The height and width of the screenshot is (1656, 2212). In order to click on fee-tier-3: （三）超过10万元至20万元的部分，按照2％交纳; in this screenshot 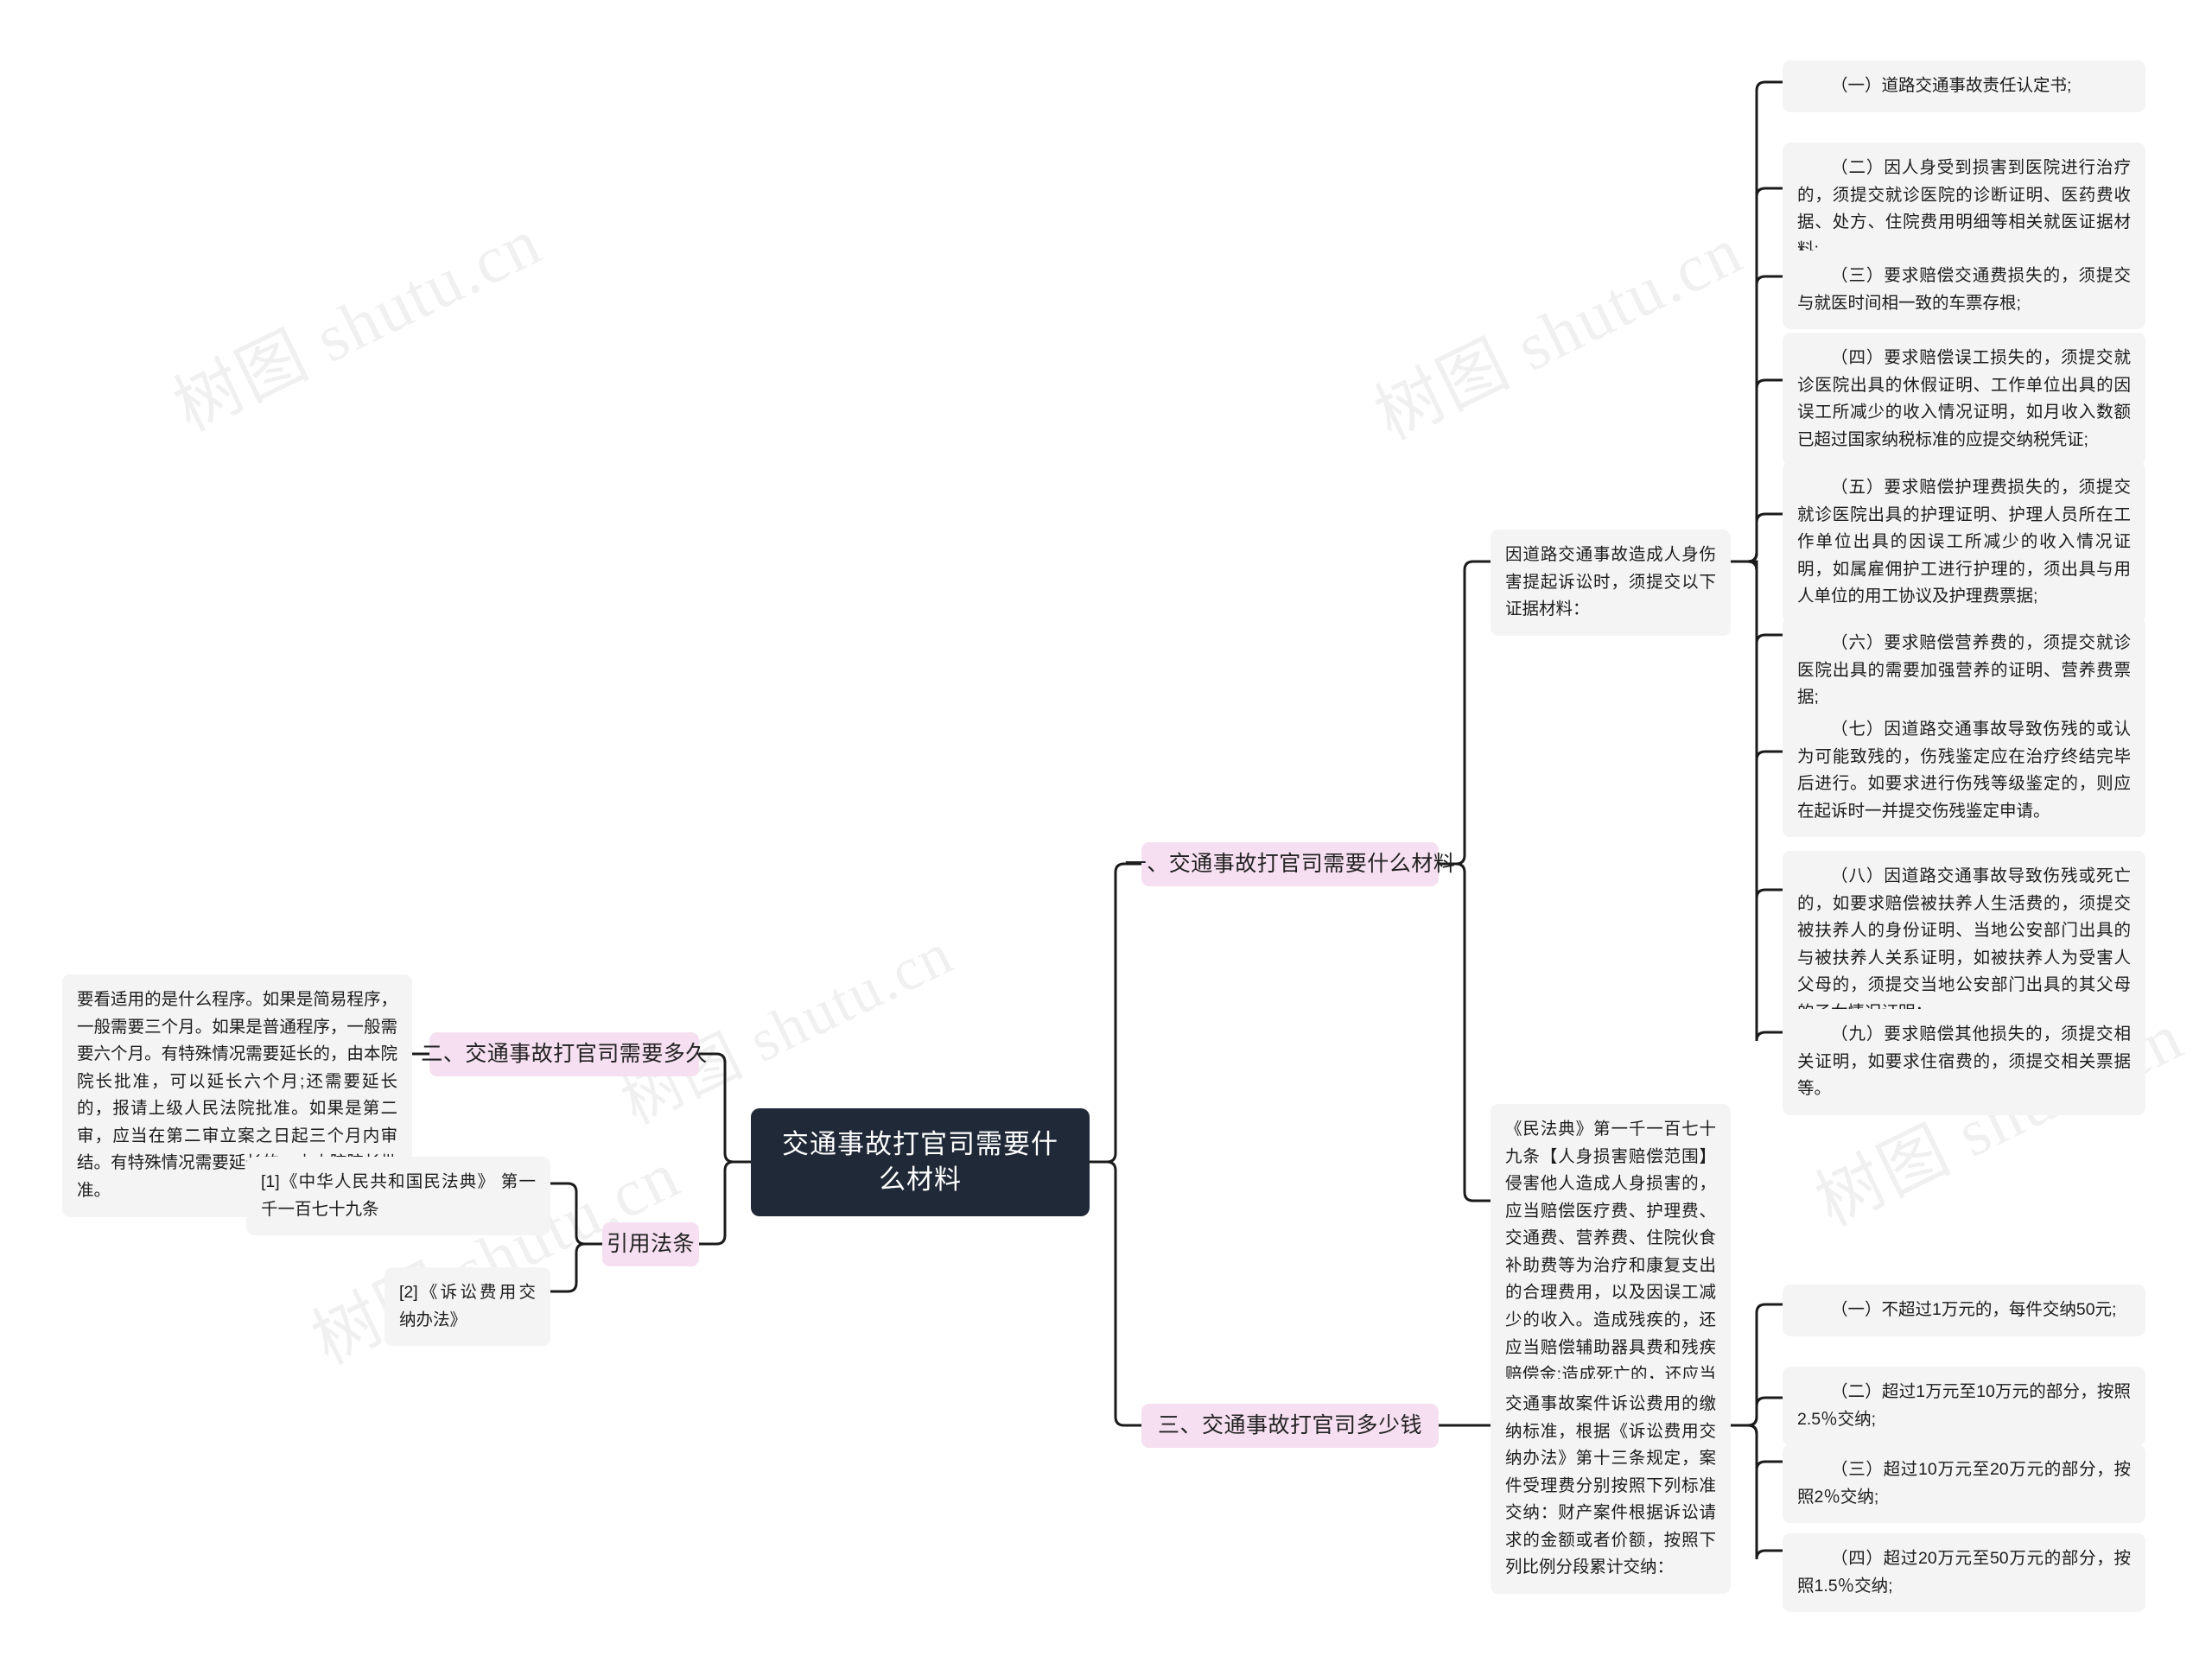, I will do `click(1964, 1484)`.